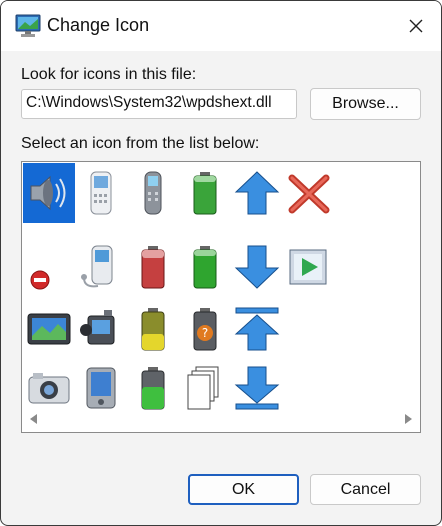 Image resolution: width=442 pixels, height=526 pixels. What do you see at coordinates (28, 25) in the screenshot?
I see `monitor-app-icon` at bounding box center [28, 25].